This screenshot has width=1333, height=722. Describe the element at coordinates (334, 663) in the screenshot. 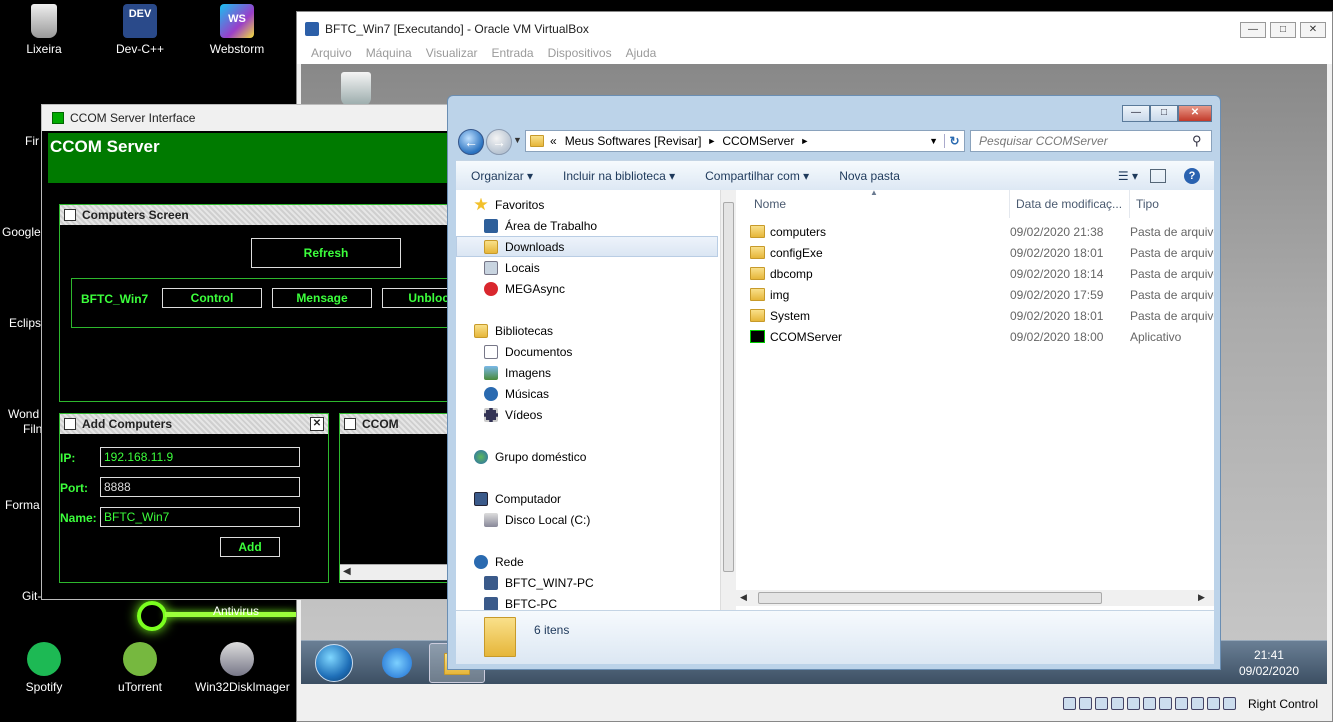

I see `start-button` at that location.